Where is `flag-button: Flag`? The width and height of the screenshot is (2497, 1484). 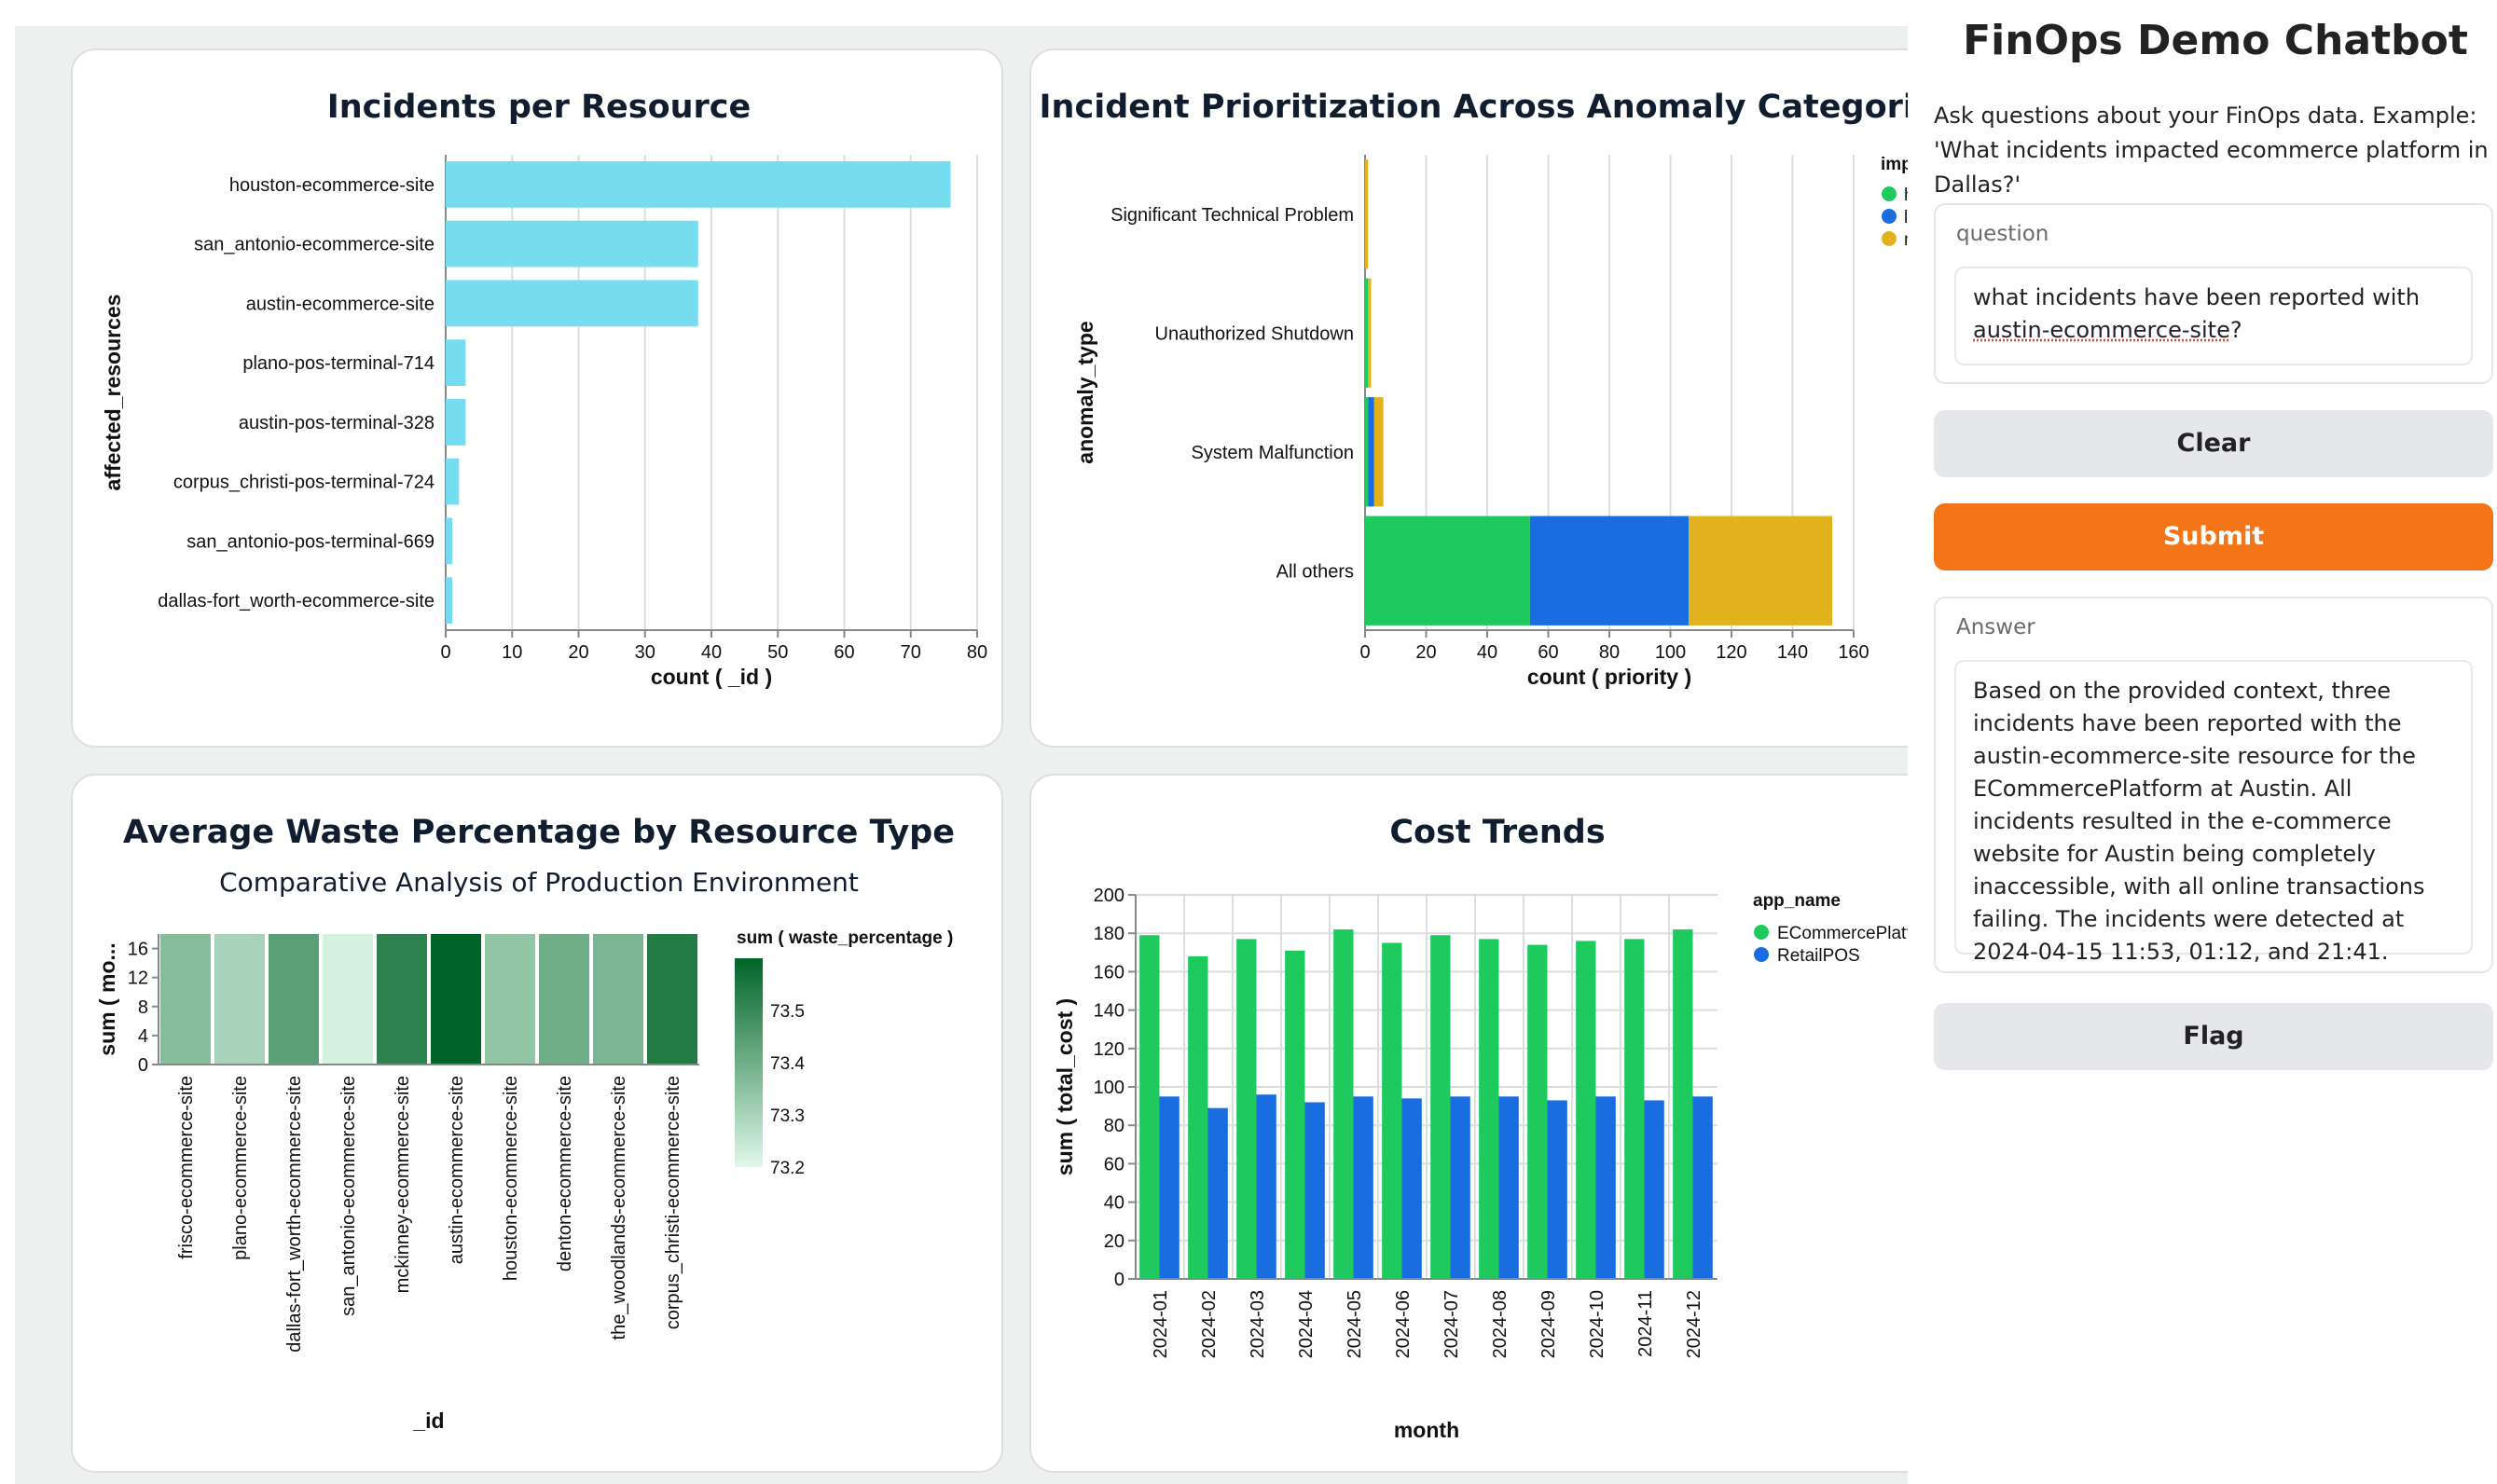
flag-button: Flag is located at coordinates (2213, 1036).